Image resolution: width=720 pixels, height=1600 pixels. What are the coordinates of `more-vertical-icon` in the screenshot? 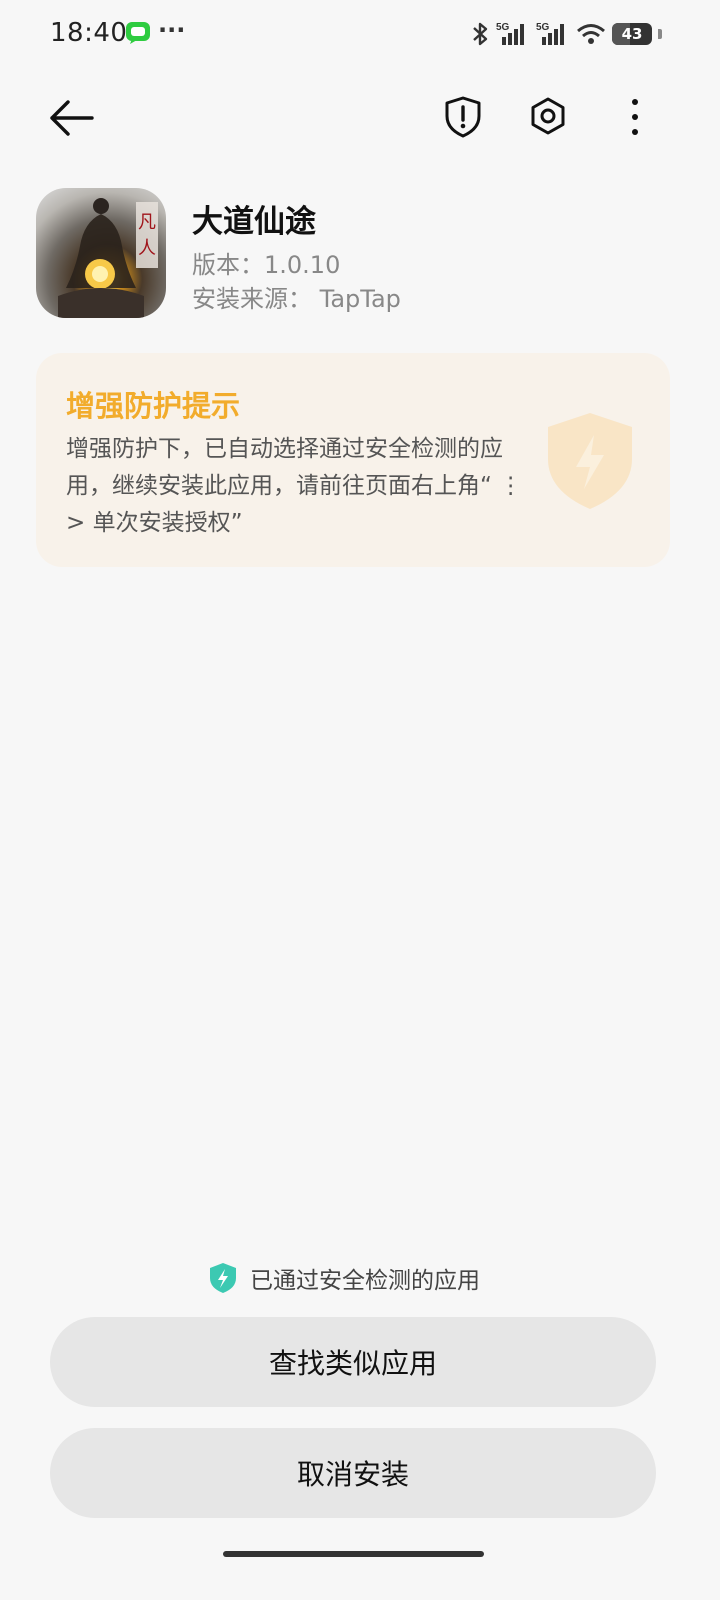 It's located at (635, 117).